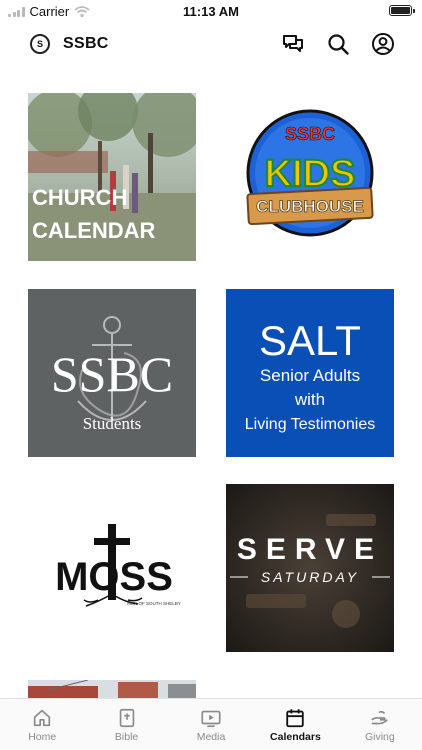 Image resolution: width=422 pixels, height=750 pixels. I want to click on bible-icon, so click(126, 718).